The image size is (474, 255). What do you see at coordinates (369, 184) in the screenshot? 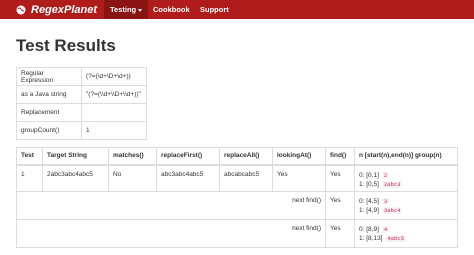
I see `group-range: 1: [0,5]` at bounding box center [369, 184].